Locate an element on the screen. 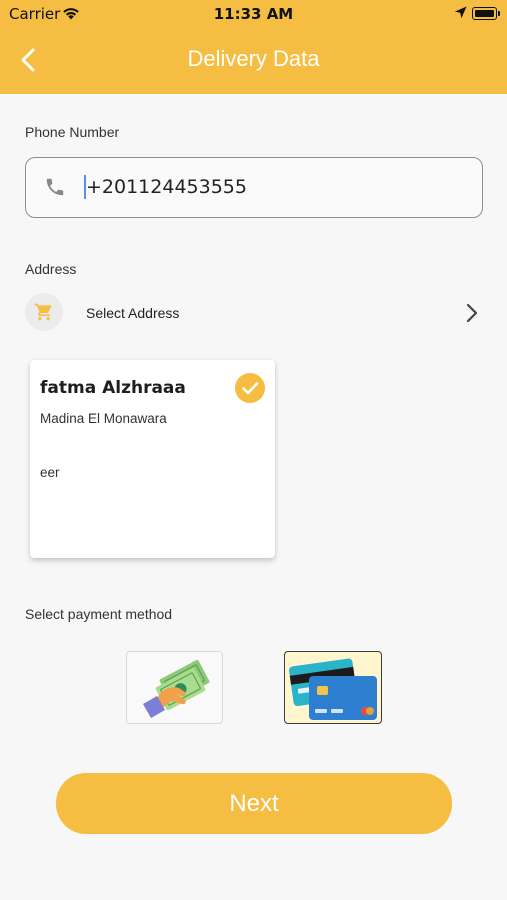 This screenshot has width=507, height=900. battery-icon is located at coordinates (486, 13).